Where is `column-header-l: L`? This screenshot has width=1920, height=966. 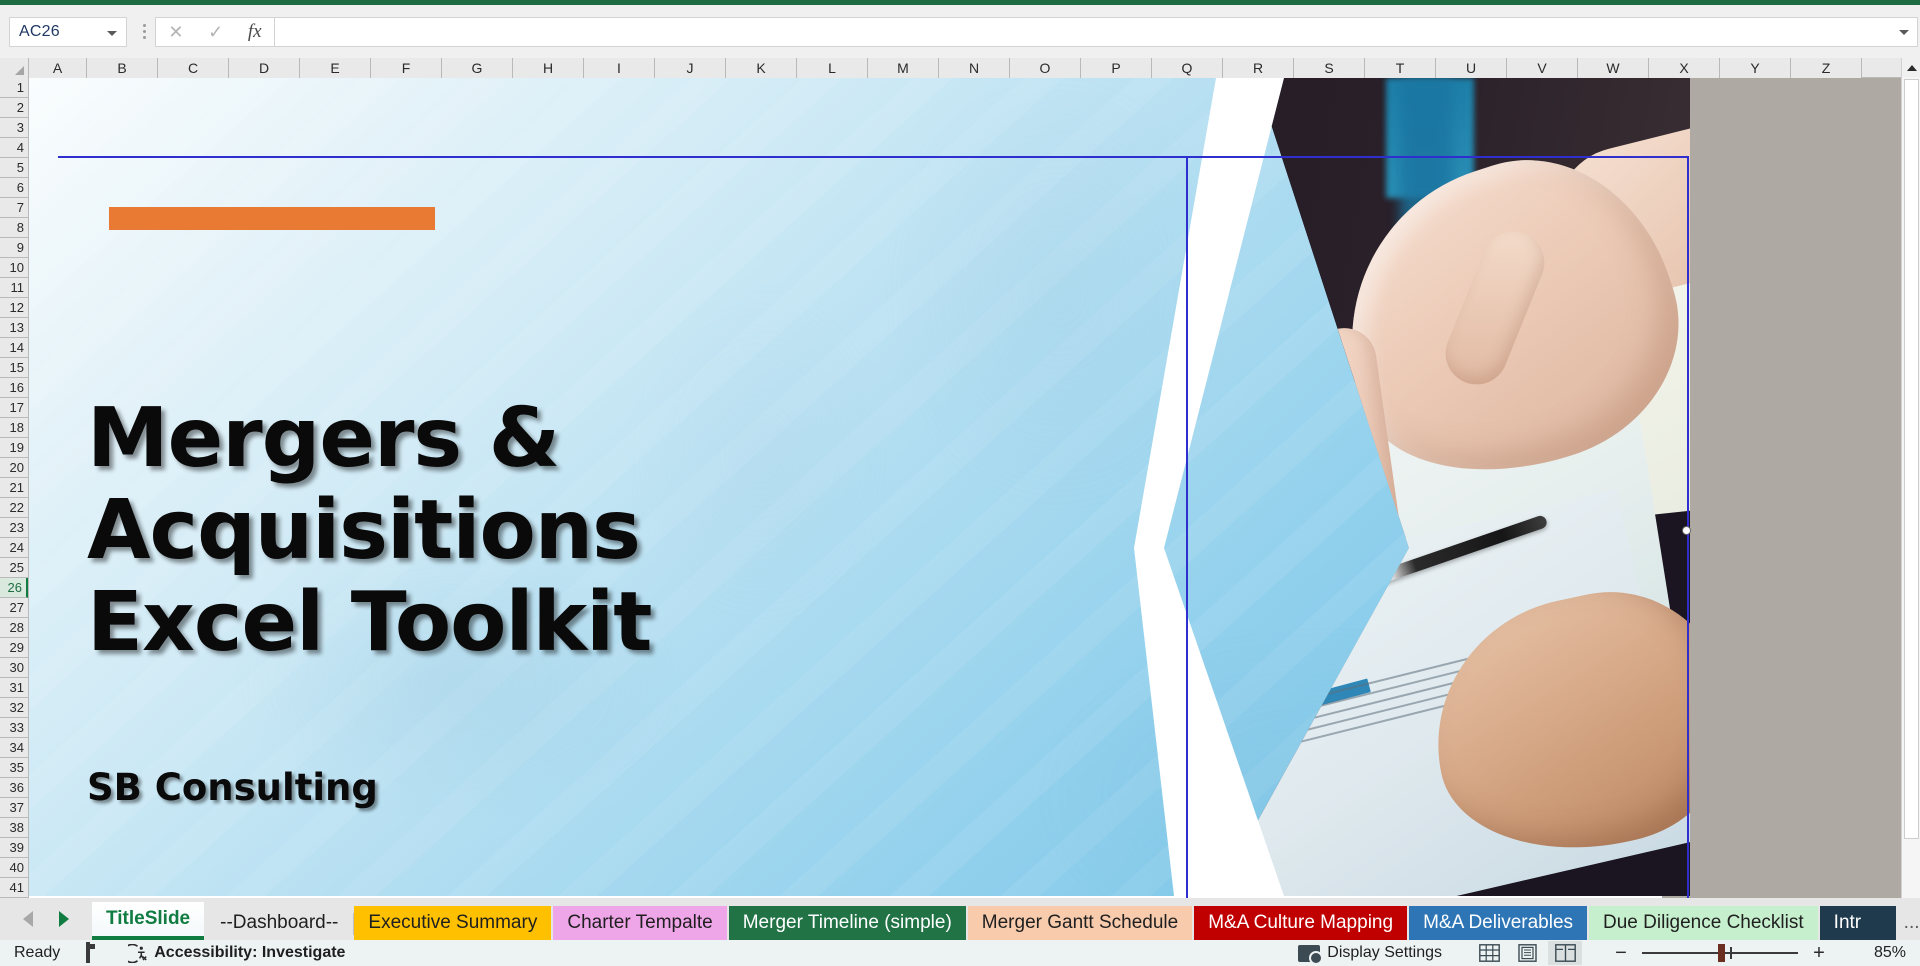
column-header-l: L is located at coordinates (832, 68).